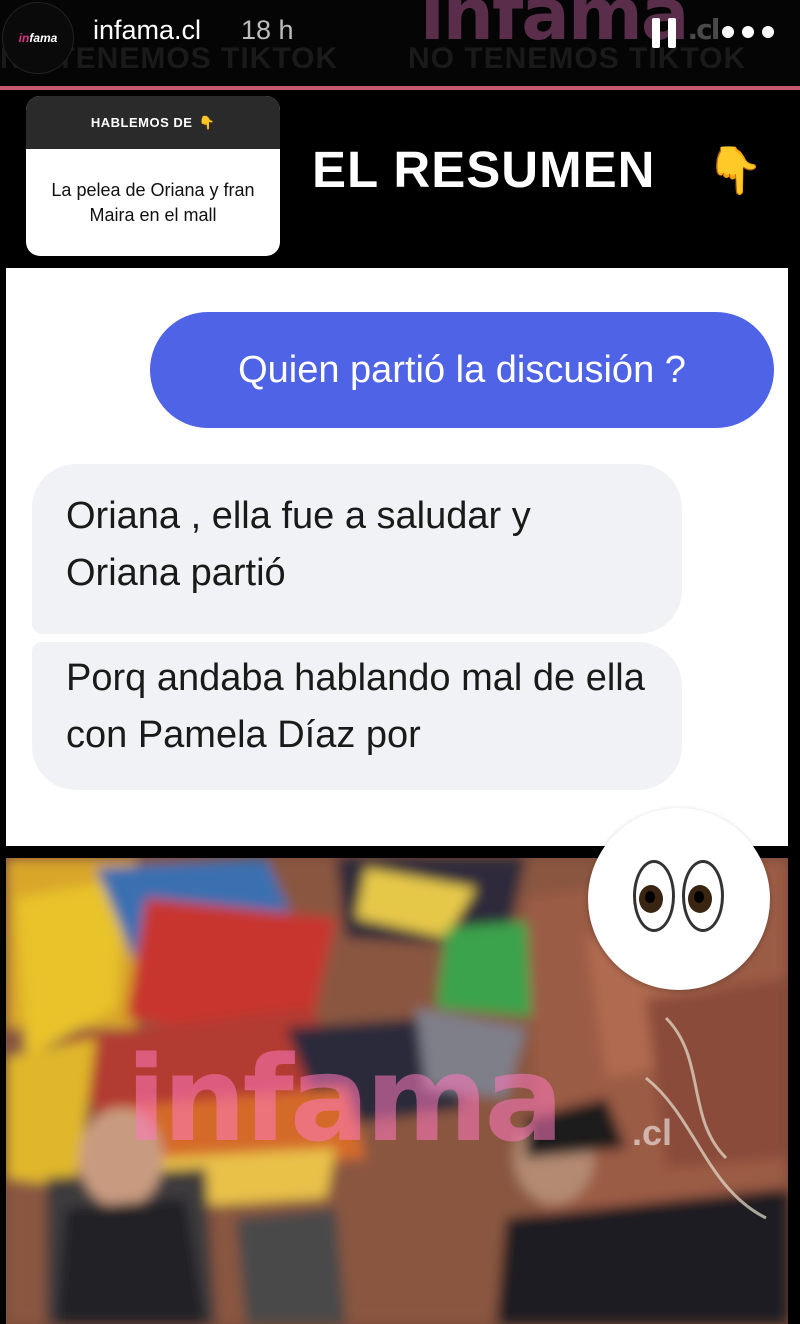 This screenshot has width=800, height=1324. Describe the element at coordinates (654, 896) in the screenshot. I see `left-eye-icon` at that location.